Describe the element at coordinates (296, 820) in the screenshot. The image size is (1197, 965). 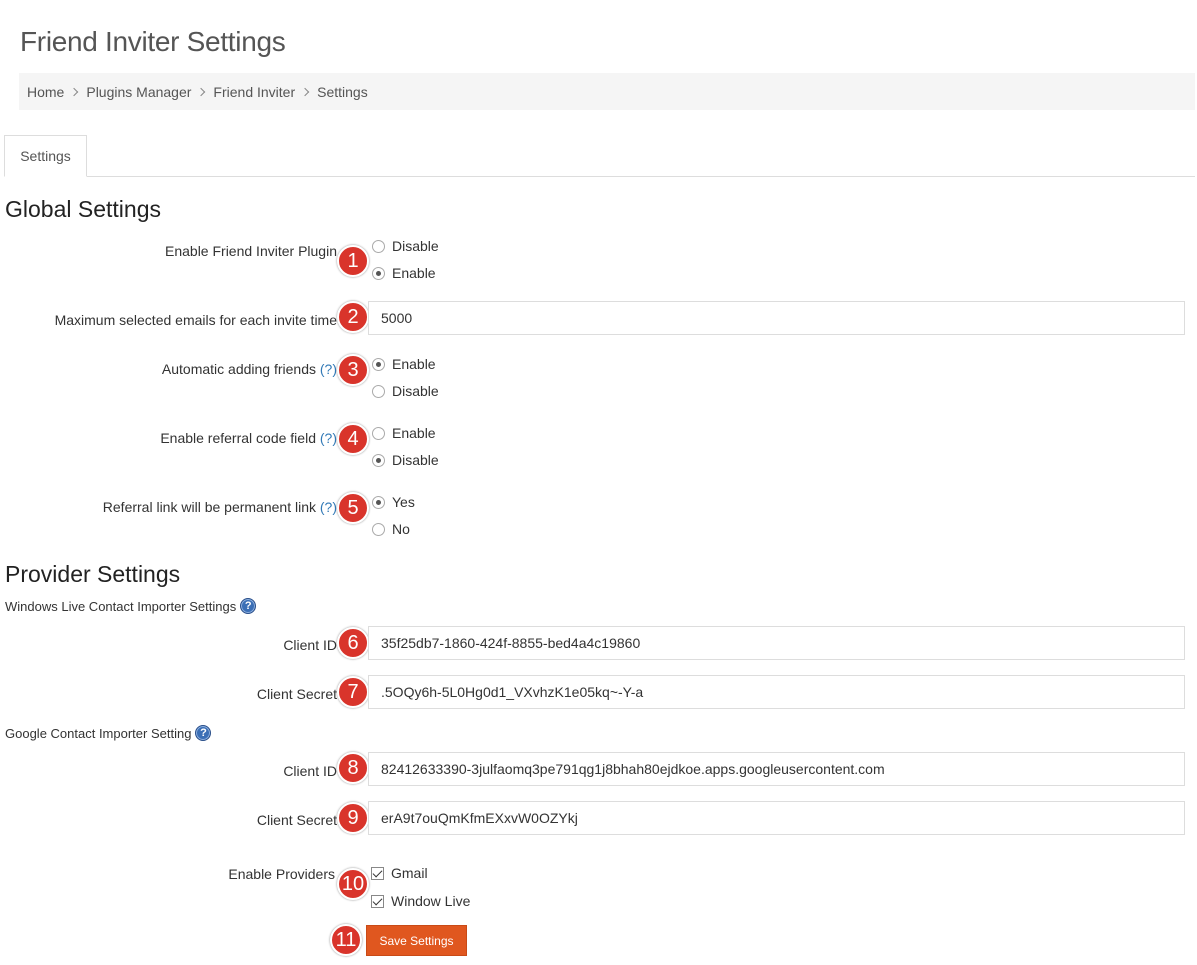
I see `google-client-secret-label: Client Secret` at that location.